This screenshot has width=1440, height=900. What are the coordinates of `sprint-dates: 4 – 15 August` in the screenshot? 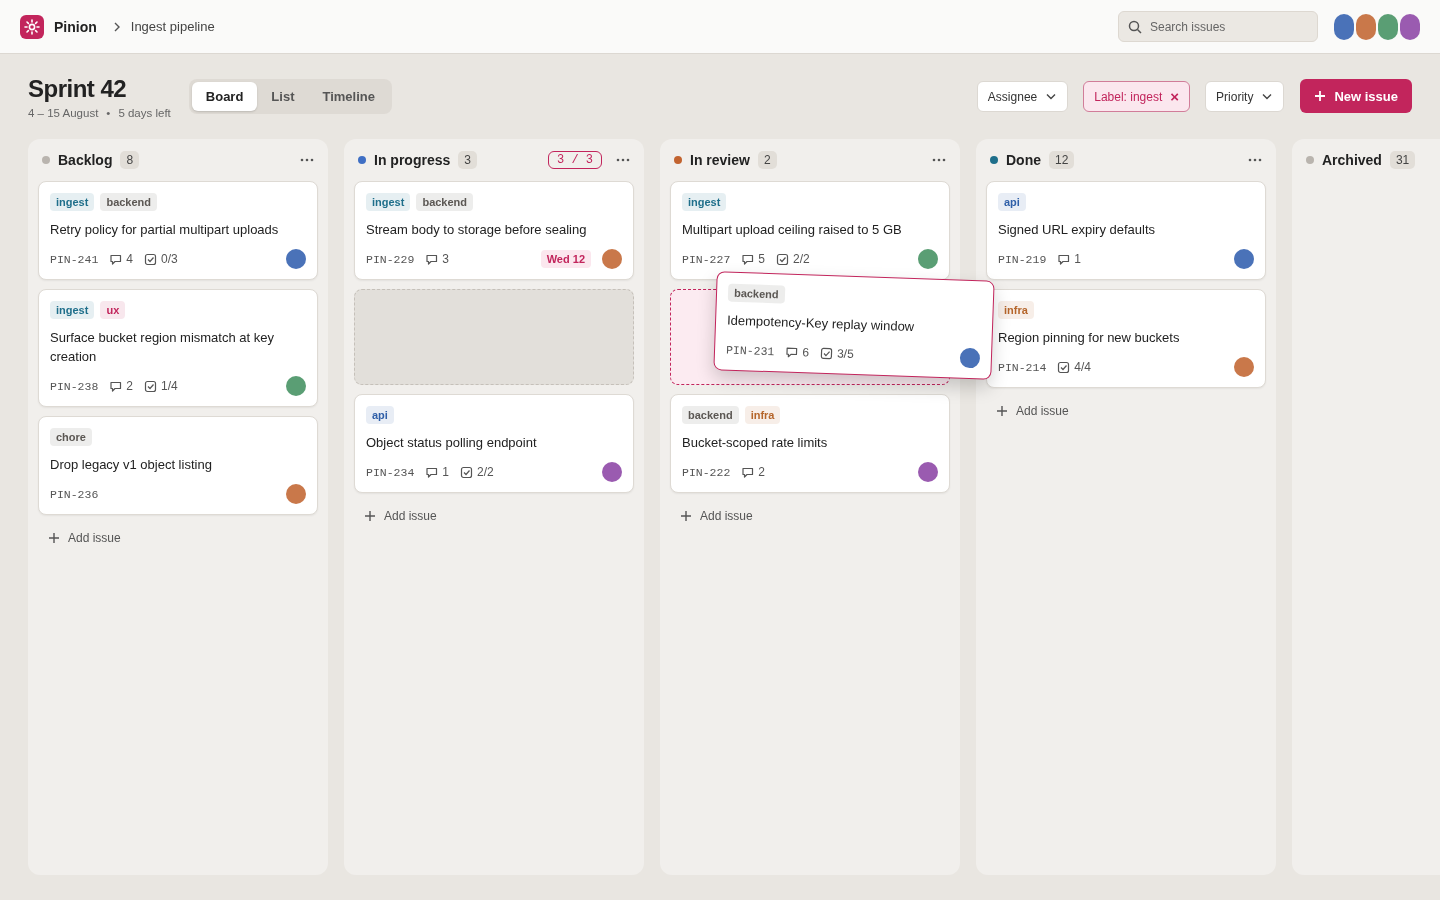 It's located at (63, 113).